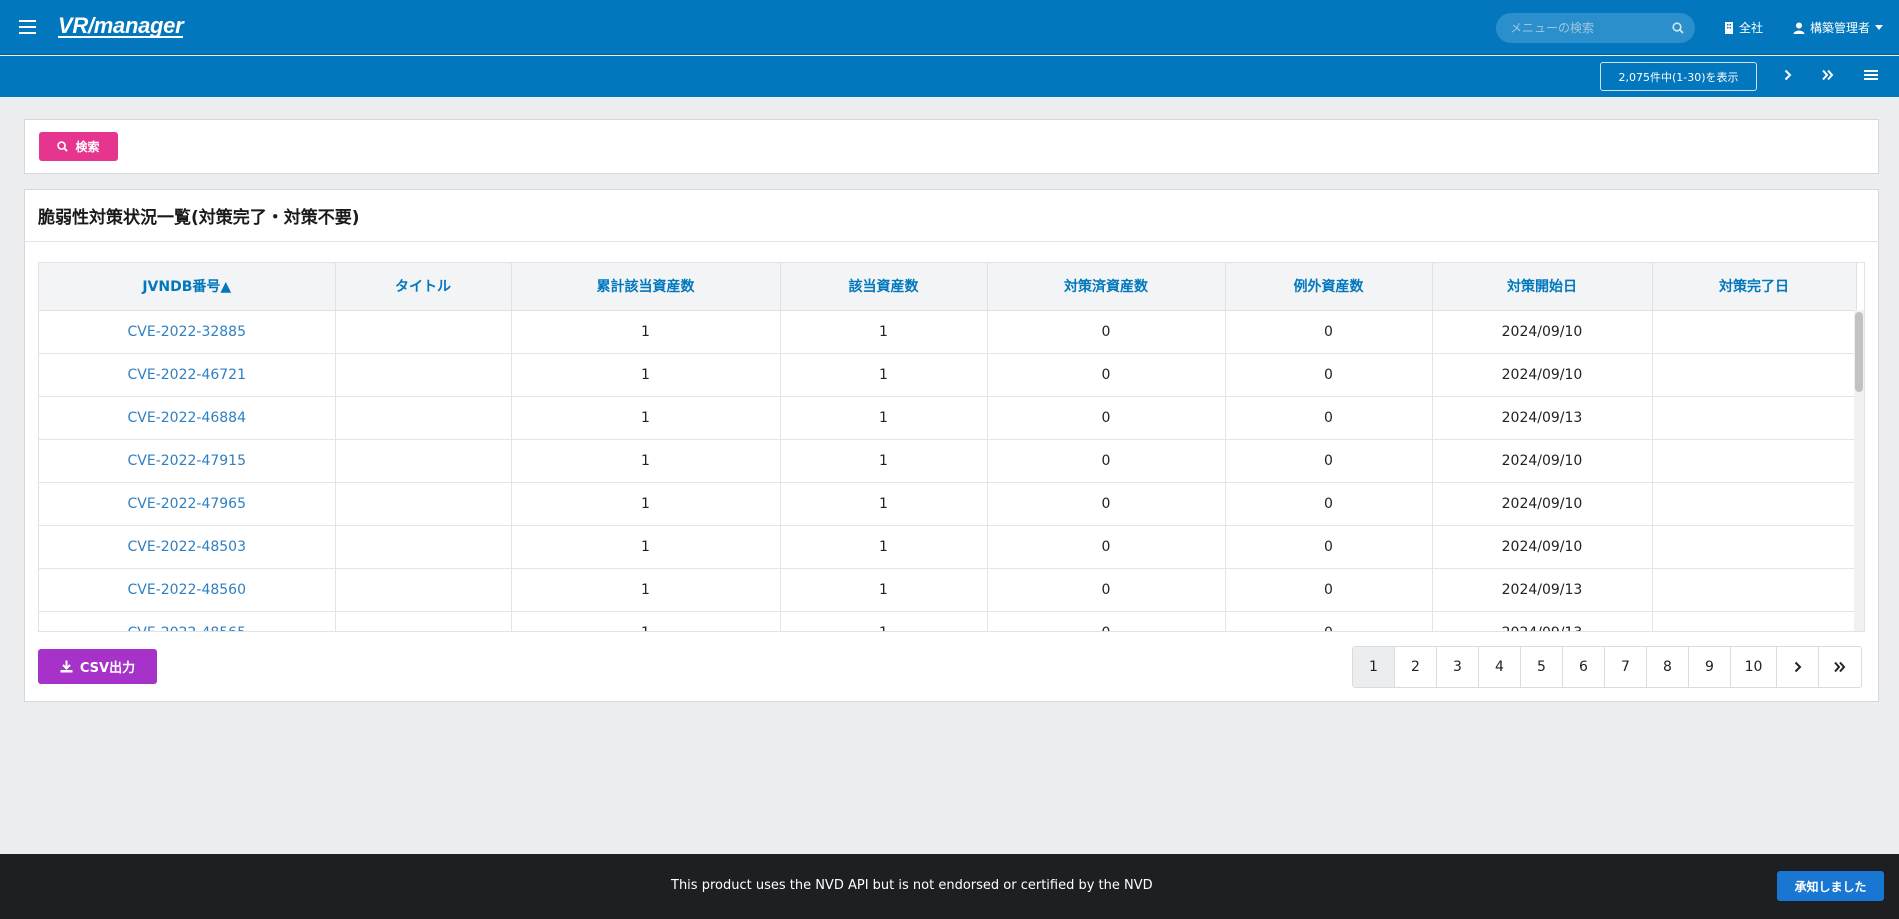 This screenshot has height=919, width=1899. What do you see at coordinates (66, 666) in the screenshot?
I see `download-icon` at bounding box center [66, 666].